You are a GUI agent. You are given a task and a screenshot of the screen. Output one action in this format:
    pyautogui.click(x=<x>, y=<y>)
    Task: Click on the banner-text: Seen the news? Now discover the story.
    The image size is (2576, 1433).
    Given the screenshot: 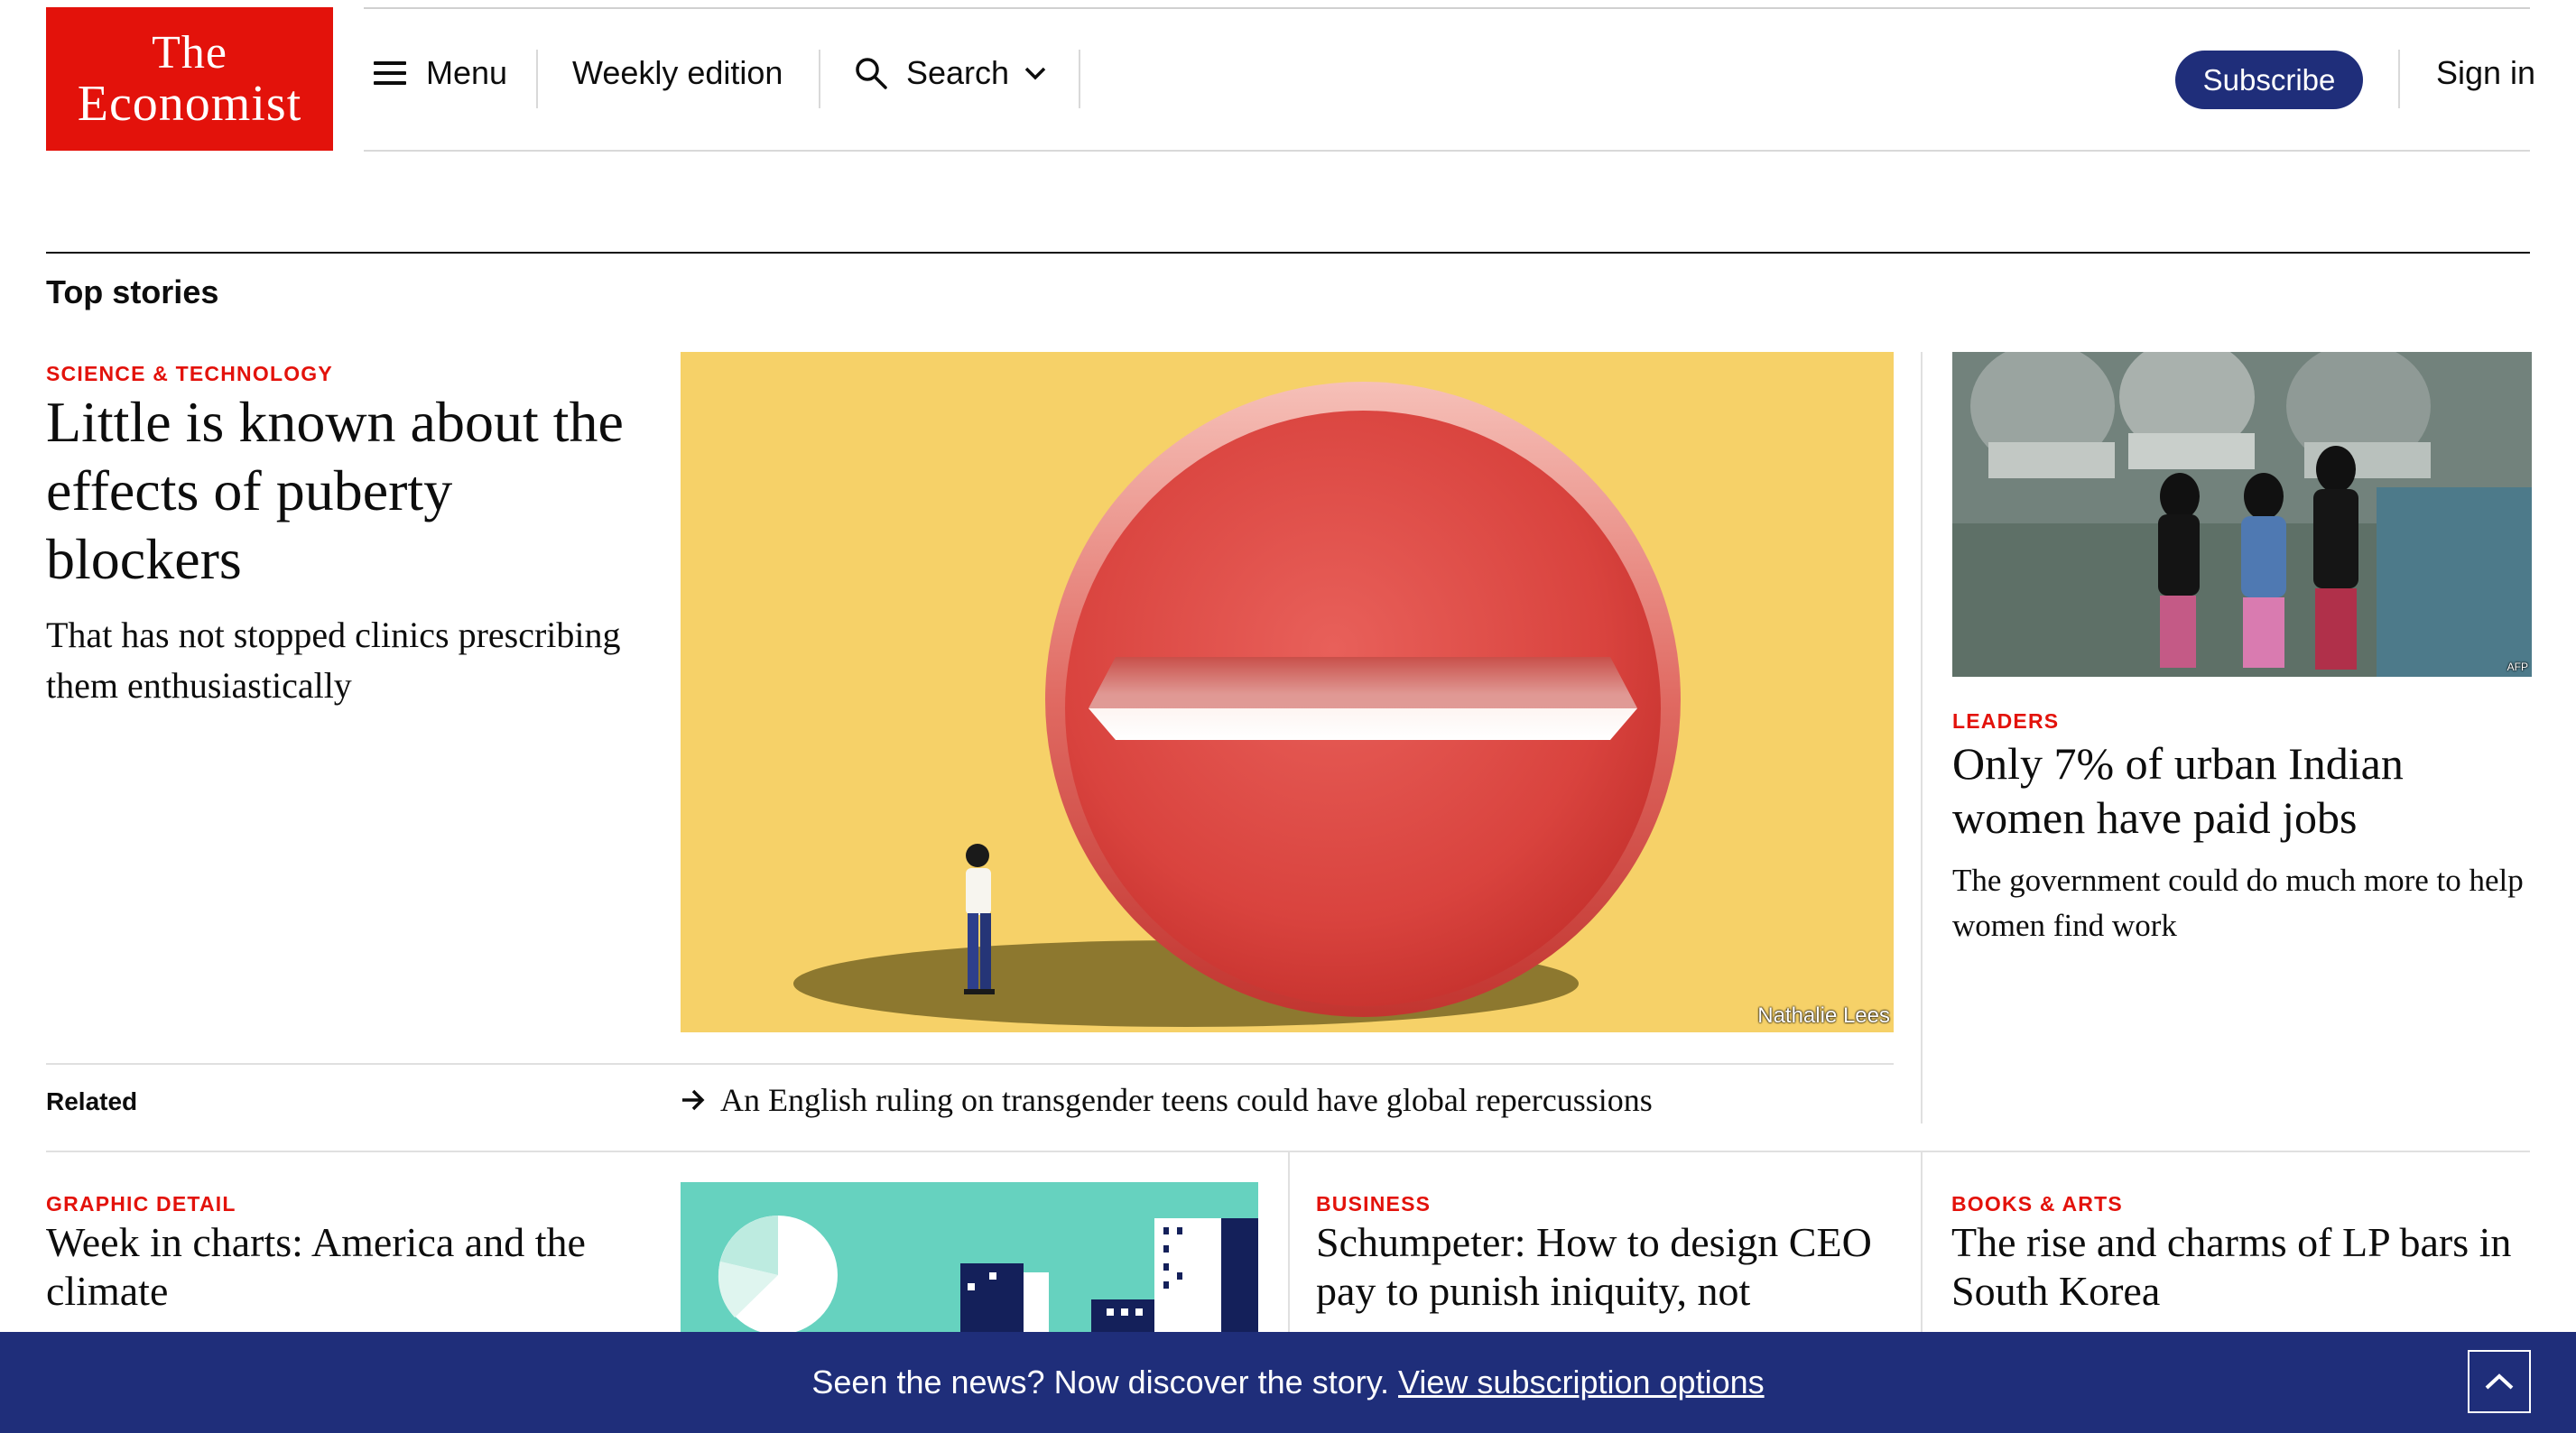 What is the action you would take?
    pyautogui.click(x=1100, y=1382)
    